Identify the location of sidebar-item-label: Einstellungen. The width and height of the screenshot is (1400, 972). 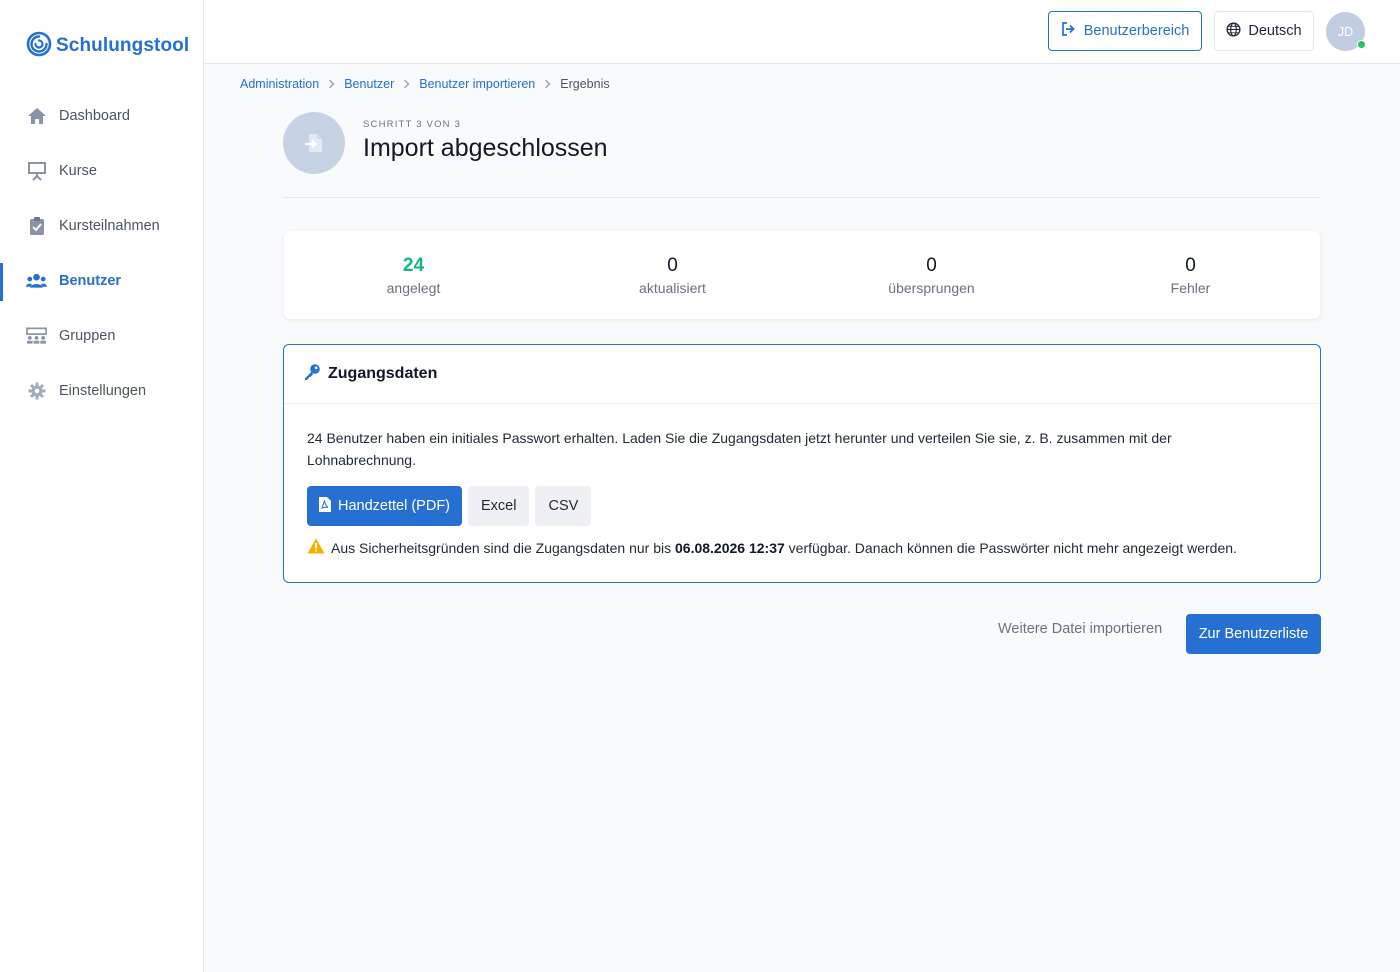
(103, 390).